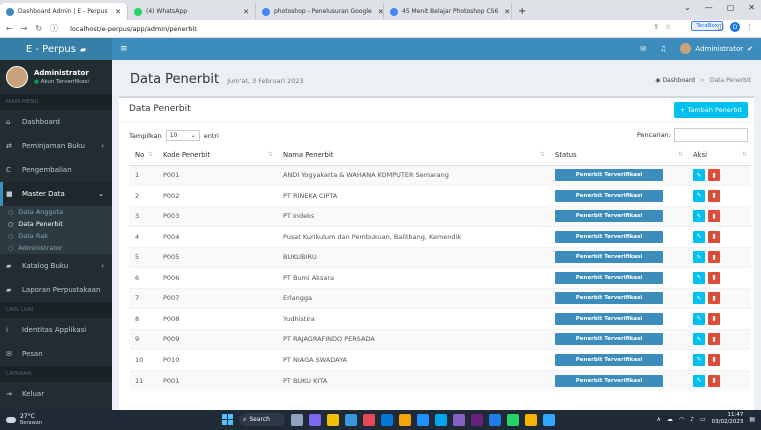 Image resolution: width=761 pixels, height=430 pixels. What do you see at coordinates (24, 28) in the screenshot?
I see `forward-icon: →` at bounding box center [24, 28].